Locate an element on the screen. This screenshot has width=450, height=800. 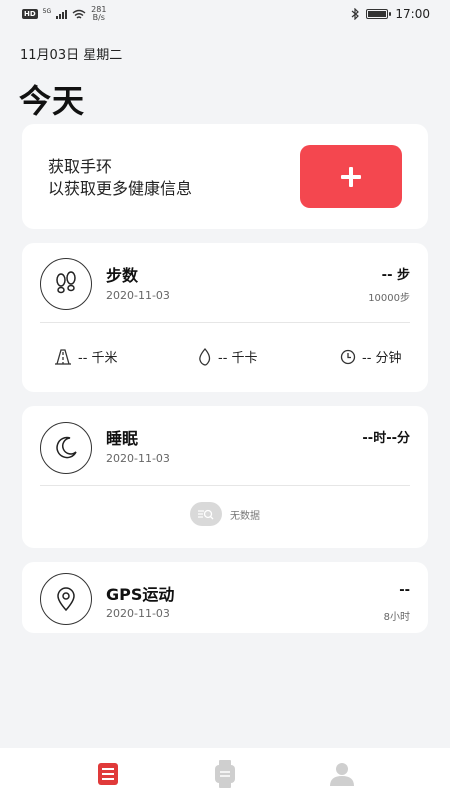
sleep-title: 睡眠 is located at coordinates (122, 438).